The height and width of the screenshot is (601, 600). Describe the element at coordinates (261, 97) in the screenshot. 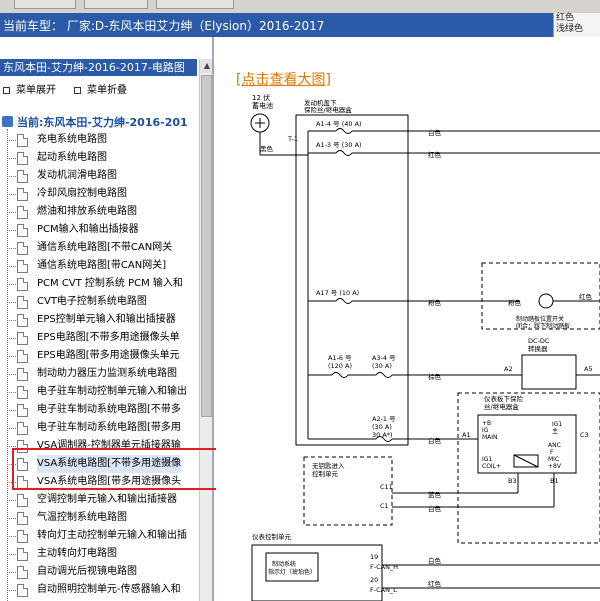

I see `battery-voltage: 12 伏` at that location.